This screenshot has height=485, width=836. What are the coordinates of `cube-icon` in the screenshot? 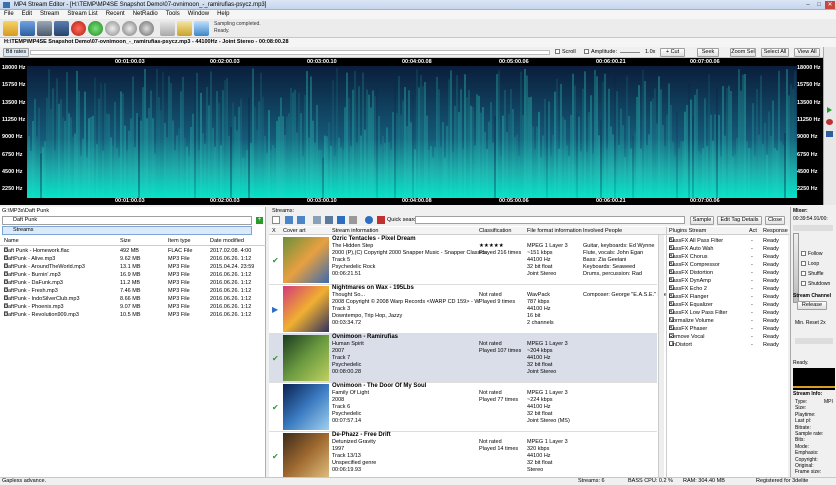 It's located at (44, 28).